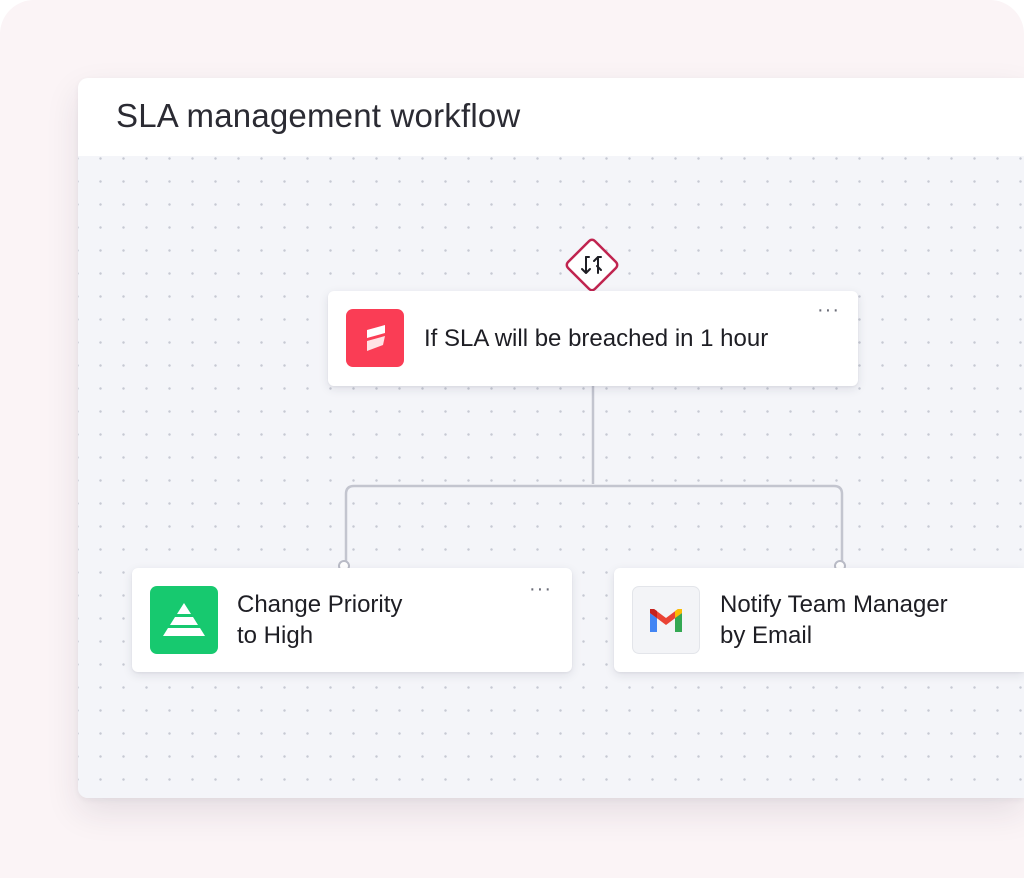  What do you see at coordinates (275, 635) in the screenshot?
I see `action-label-line2: to High` at bounding box center [275, 635].